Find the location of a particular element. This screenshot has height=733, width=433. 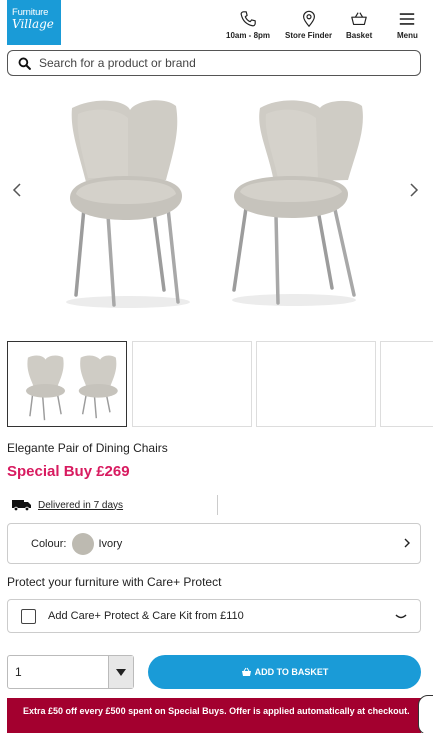

search-input is located at coordinates (219, 63).